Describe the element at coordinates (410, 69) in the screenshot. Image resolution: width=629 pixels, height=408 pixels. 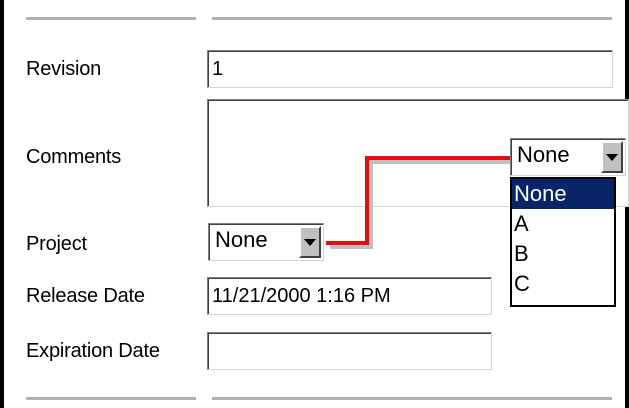
I see `revision-input: 1` at that location.